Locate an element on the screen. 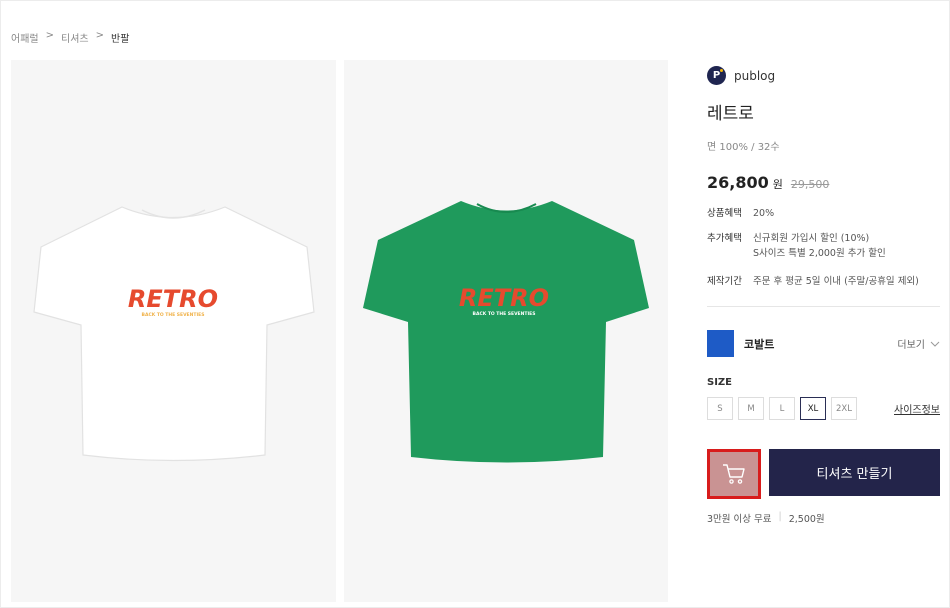 This screenshot has height=608, width=950. shipping-info: 3만원 이상 무료 | 2,500원 is located at coordinates (823, 518).